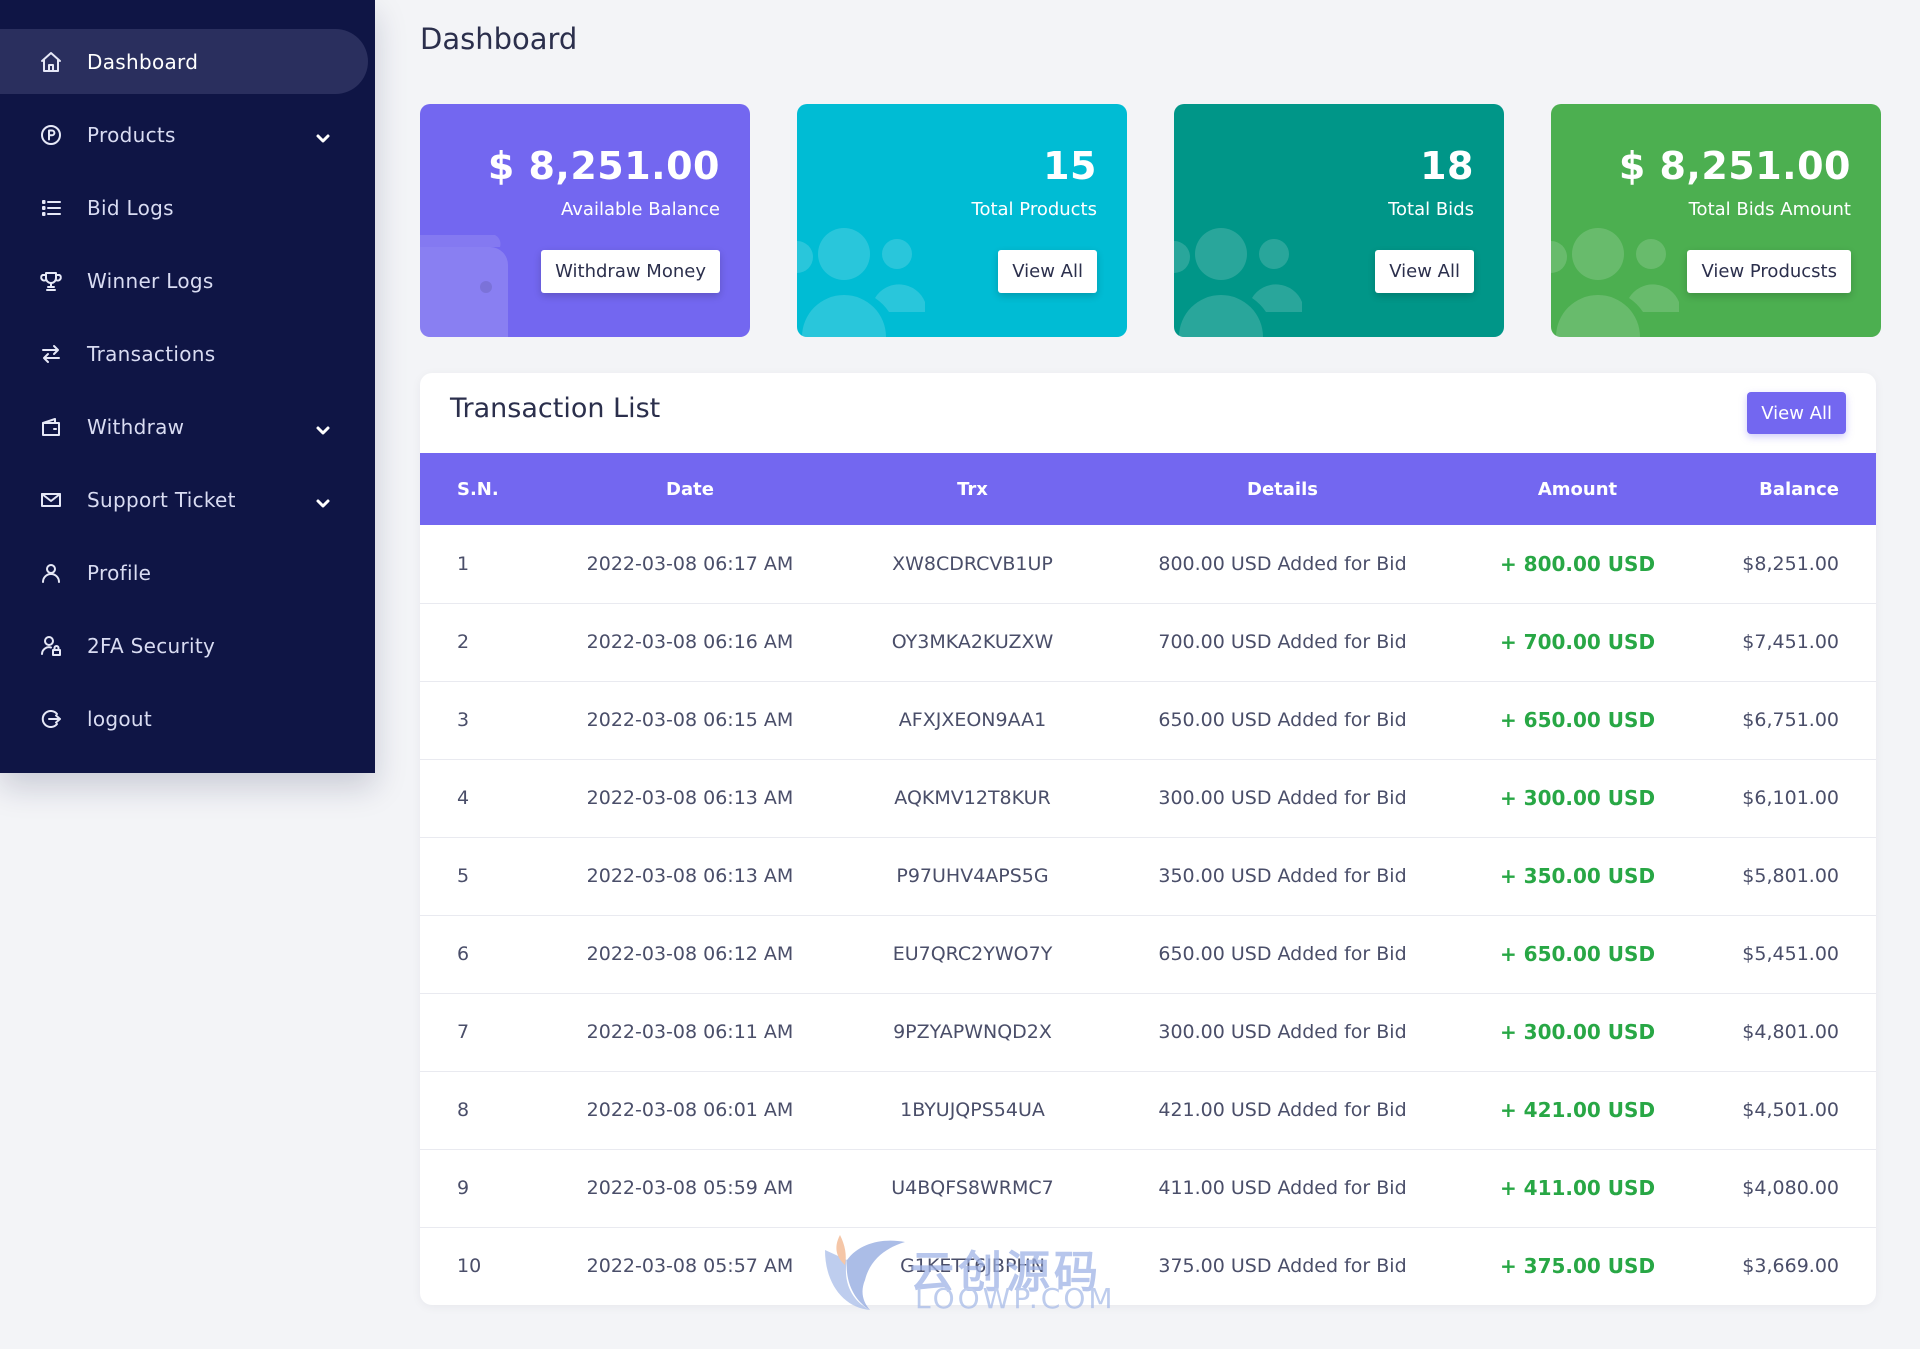 This screenshot has height=1349, width=1920. What do you see at coordinates (51, 354) in the screenshot?
I see `transfer-arrows-icon` at bounding box center [51, 354].